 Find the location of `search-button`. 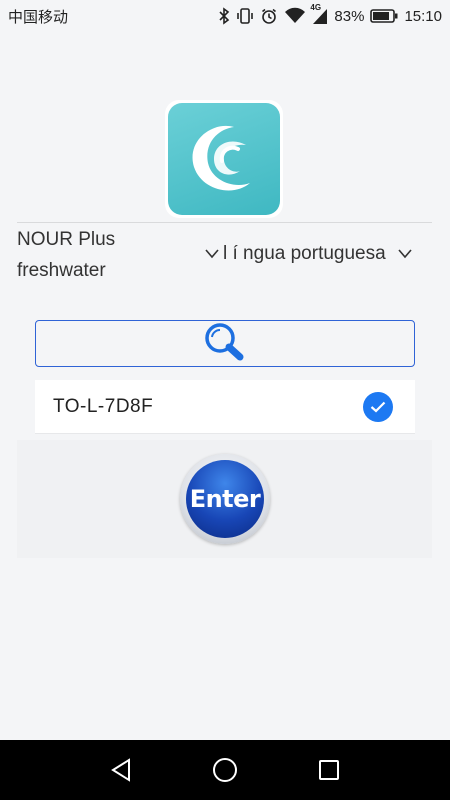

search-button is located at coordinates (225, 343).